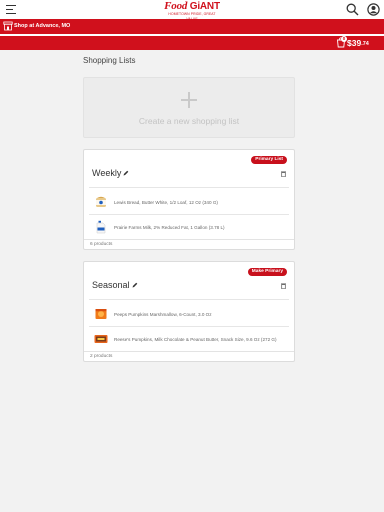 This screenshot has width=384, height=512. I want to click on list-name-text: Weekly, so click(107, 173).